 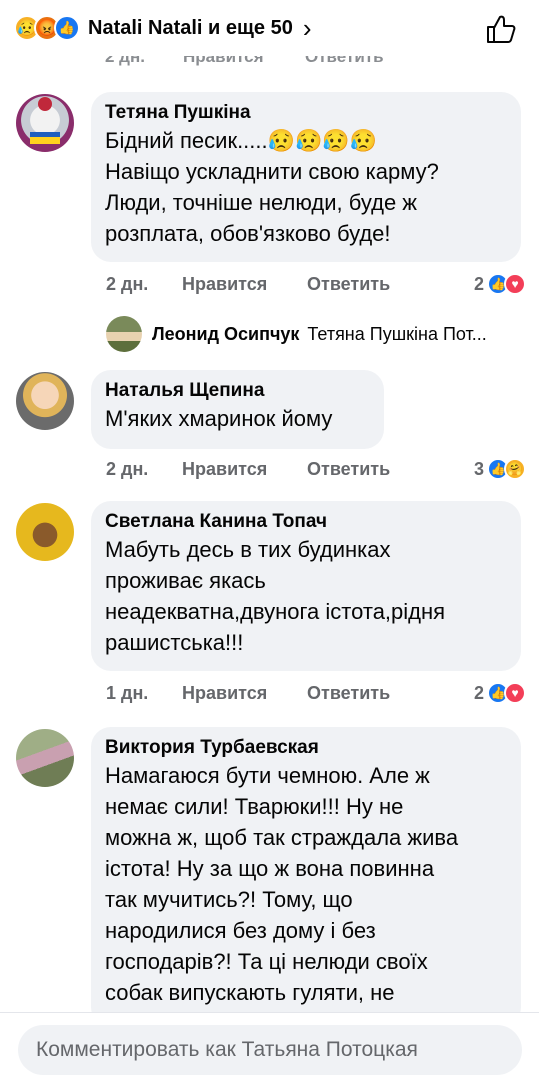 I want to click on comment-input: Комментировать как Татьяна Потоцкая, so click(x=270, y=1050).